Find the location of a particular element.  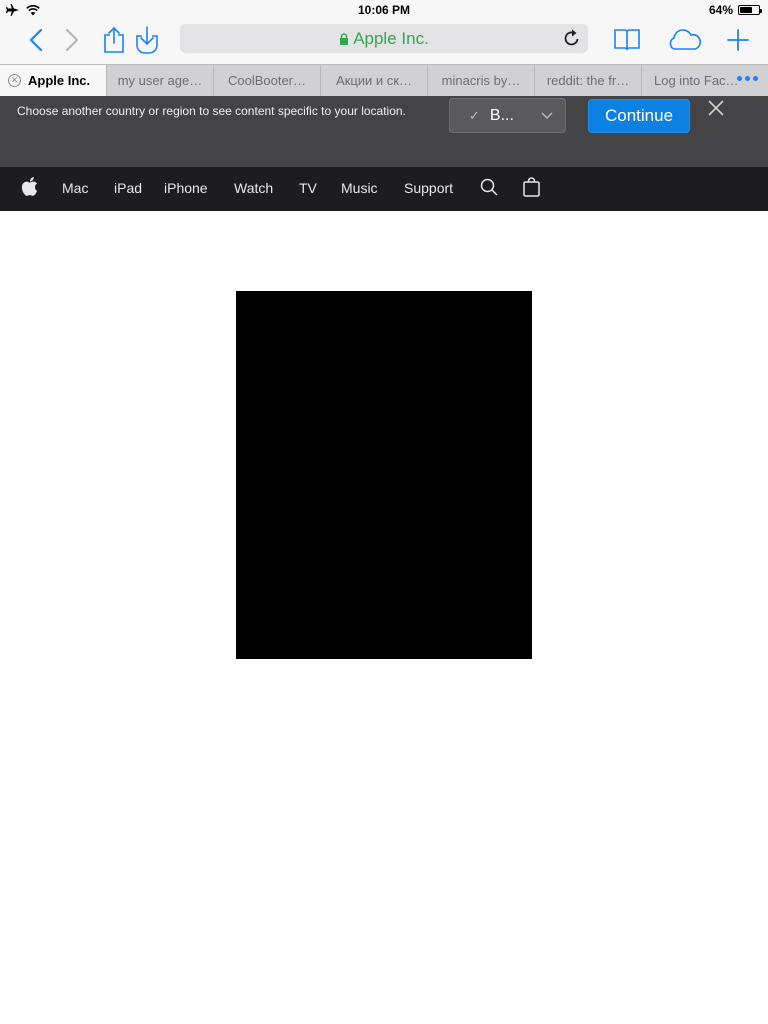

download-icon is located at coordinates (147, 40).